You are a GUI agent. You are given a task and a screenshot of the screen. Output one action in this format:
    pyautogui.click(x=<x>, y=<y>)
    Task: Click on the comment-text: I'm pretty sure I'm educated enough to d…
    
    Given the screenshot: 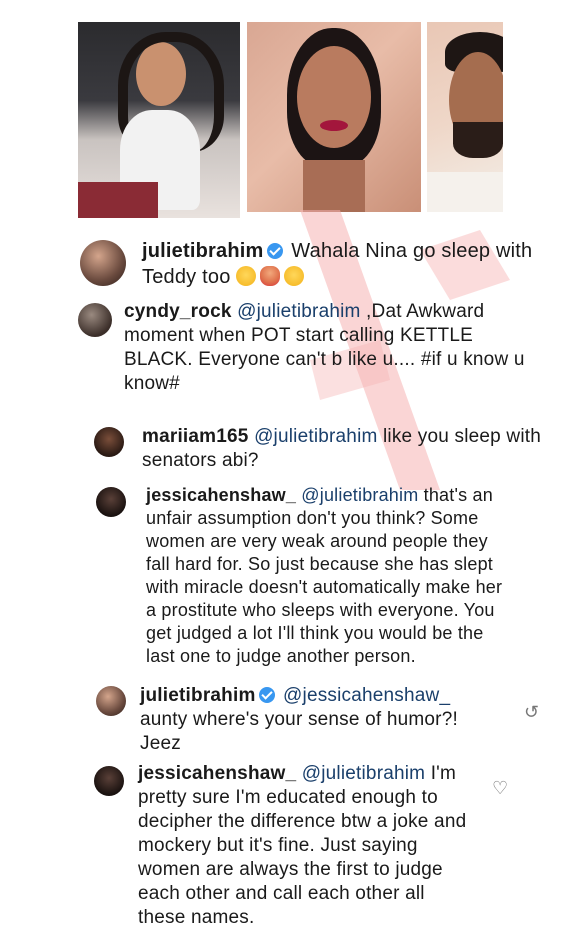 What is the action you would take?
    pyautogui.click(x=302, y=845)
    